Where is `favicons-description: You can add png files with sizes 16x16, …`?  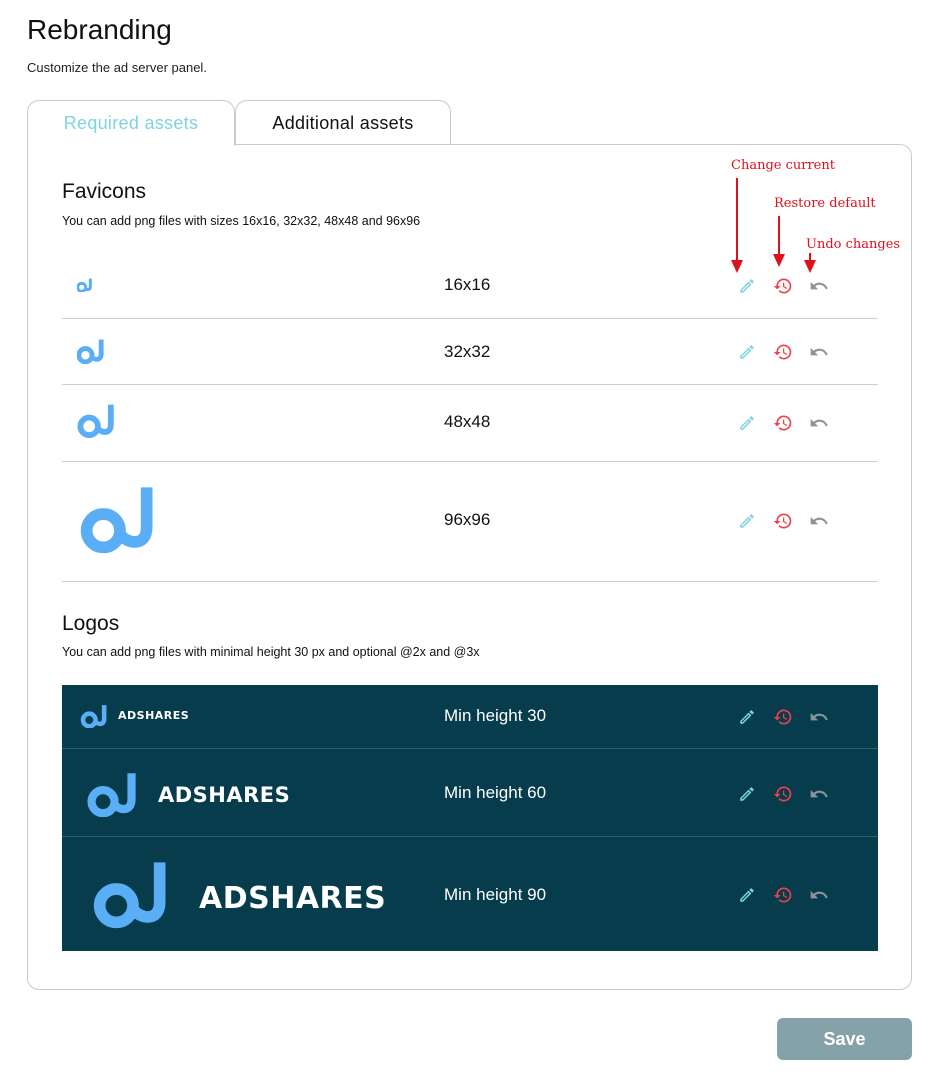
favicons-description: You can add png files with sizes 16x16, … is located at coordinates (241, 221).